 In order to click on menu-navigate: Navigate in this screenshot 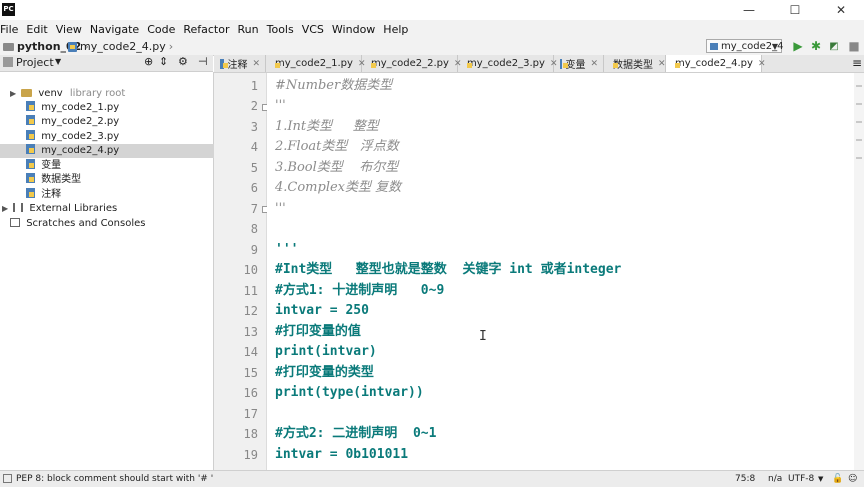, I will do `click(114, 29)`.